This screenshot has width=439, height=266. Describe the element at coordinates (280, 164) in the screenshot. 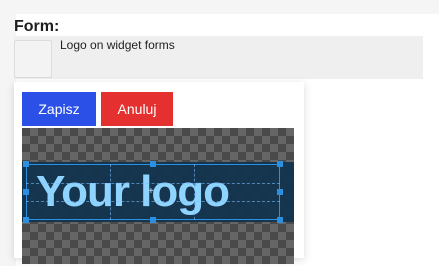

I see `resize-handle-top-right` at that location.